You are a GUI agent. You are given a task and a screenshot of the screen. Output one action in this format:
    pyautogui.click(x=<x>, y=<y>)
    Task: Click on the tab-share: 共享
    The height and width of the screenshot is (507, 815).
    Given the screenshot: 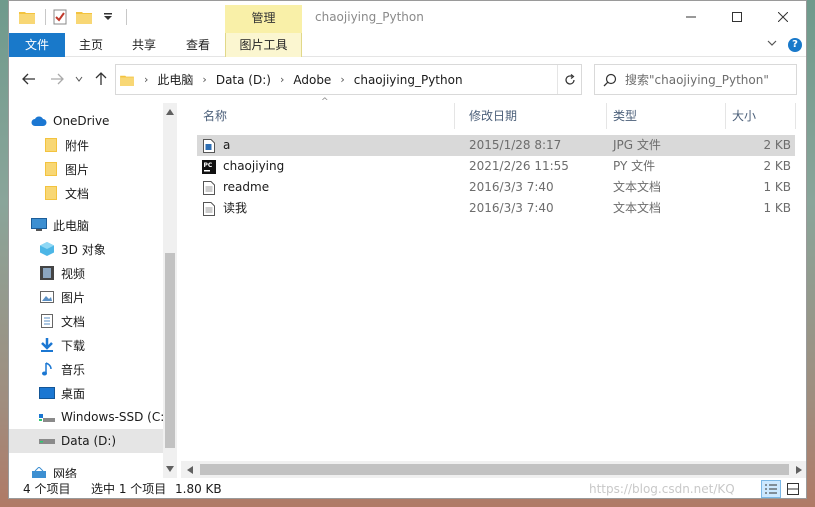 What is the action you would take?
    pyautogui.click(x=144, y=45)
    